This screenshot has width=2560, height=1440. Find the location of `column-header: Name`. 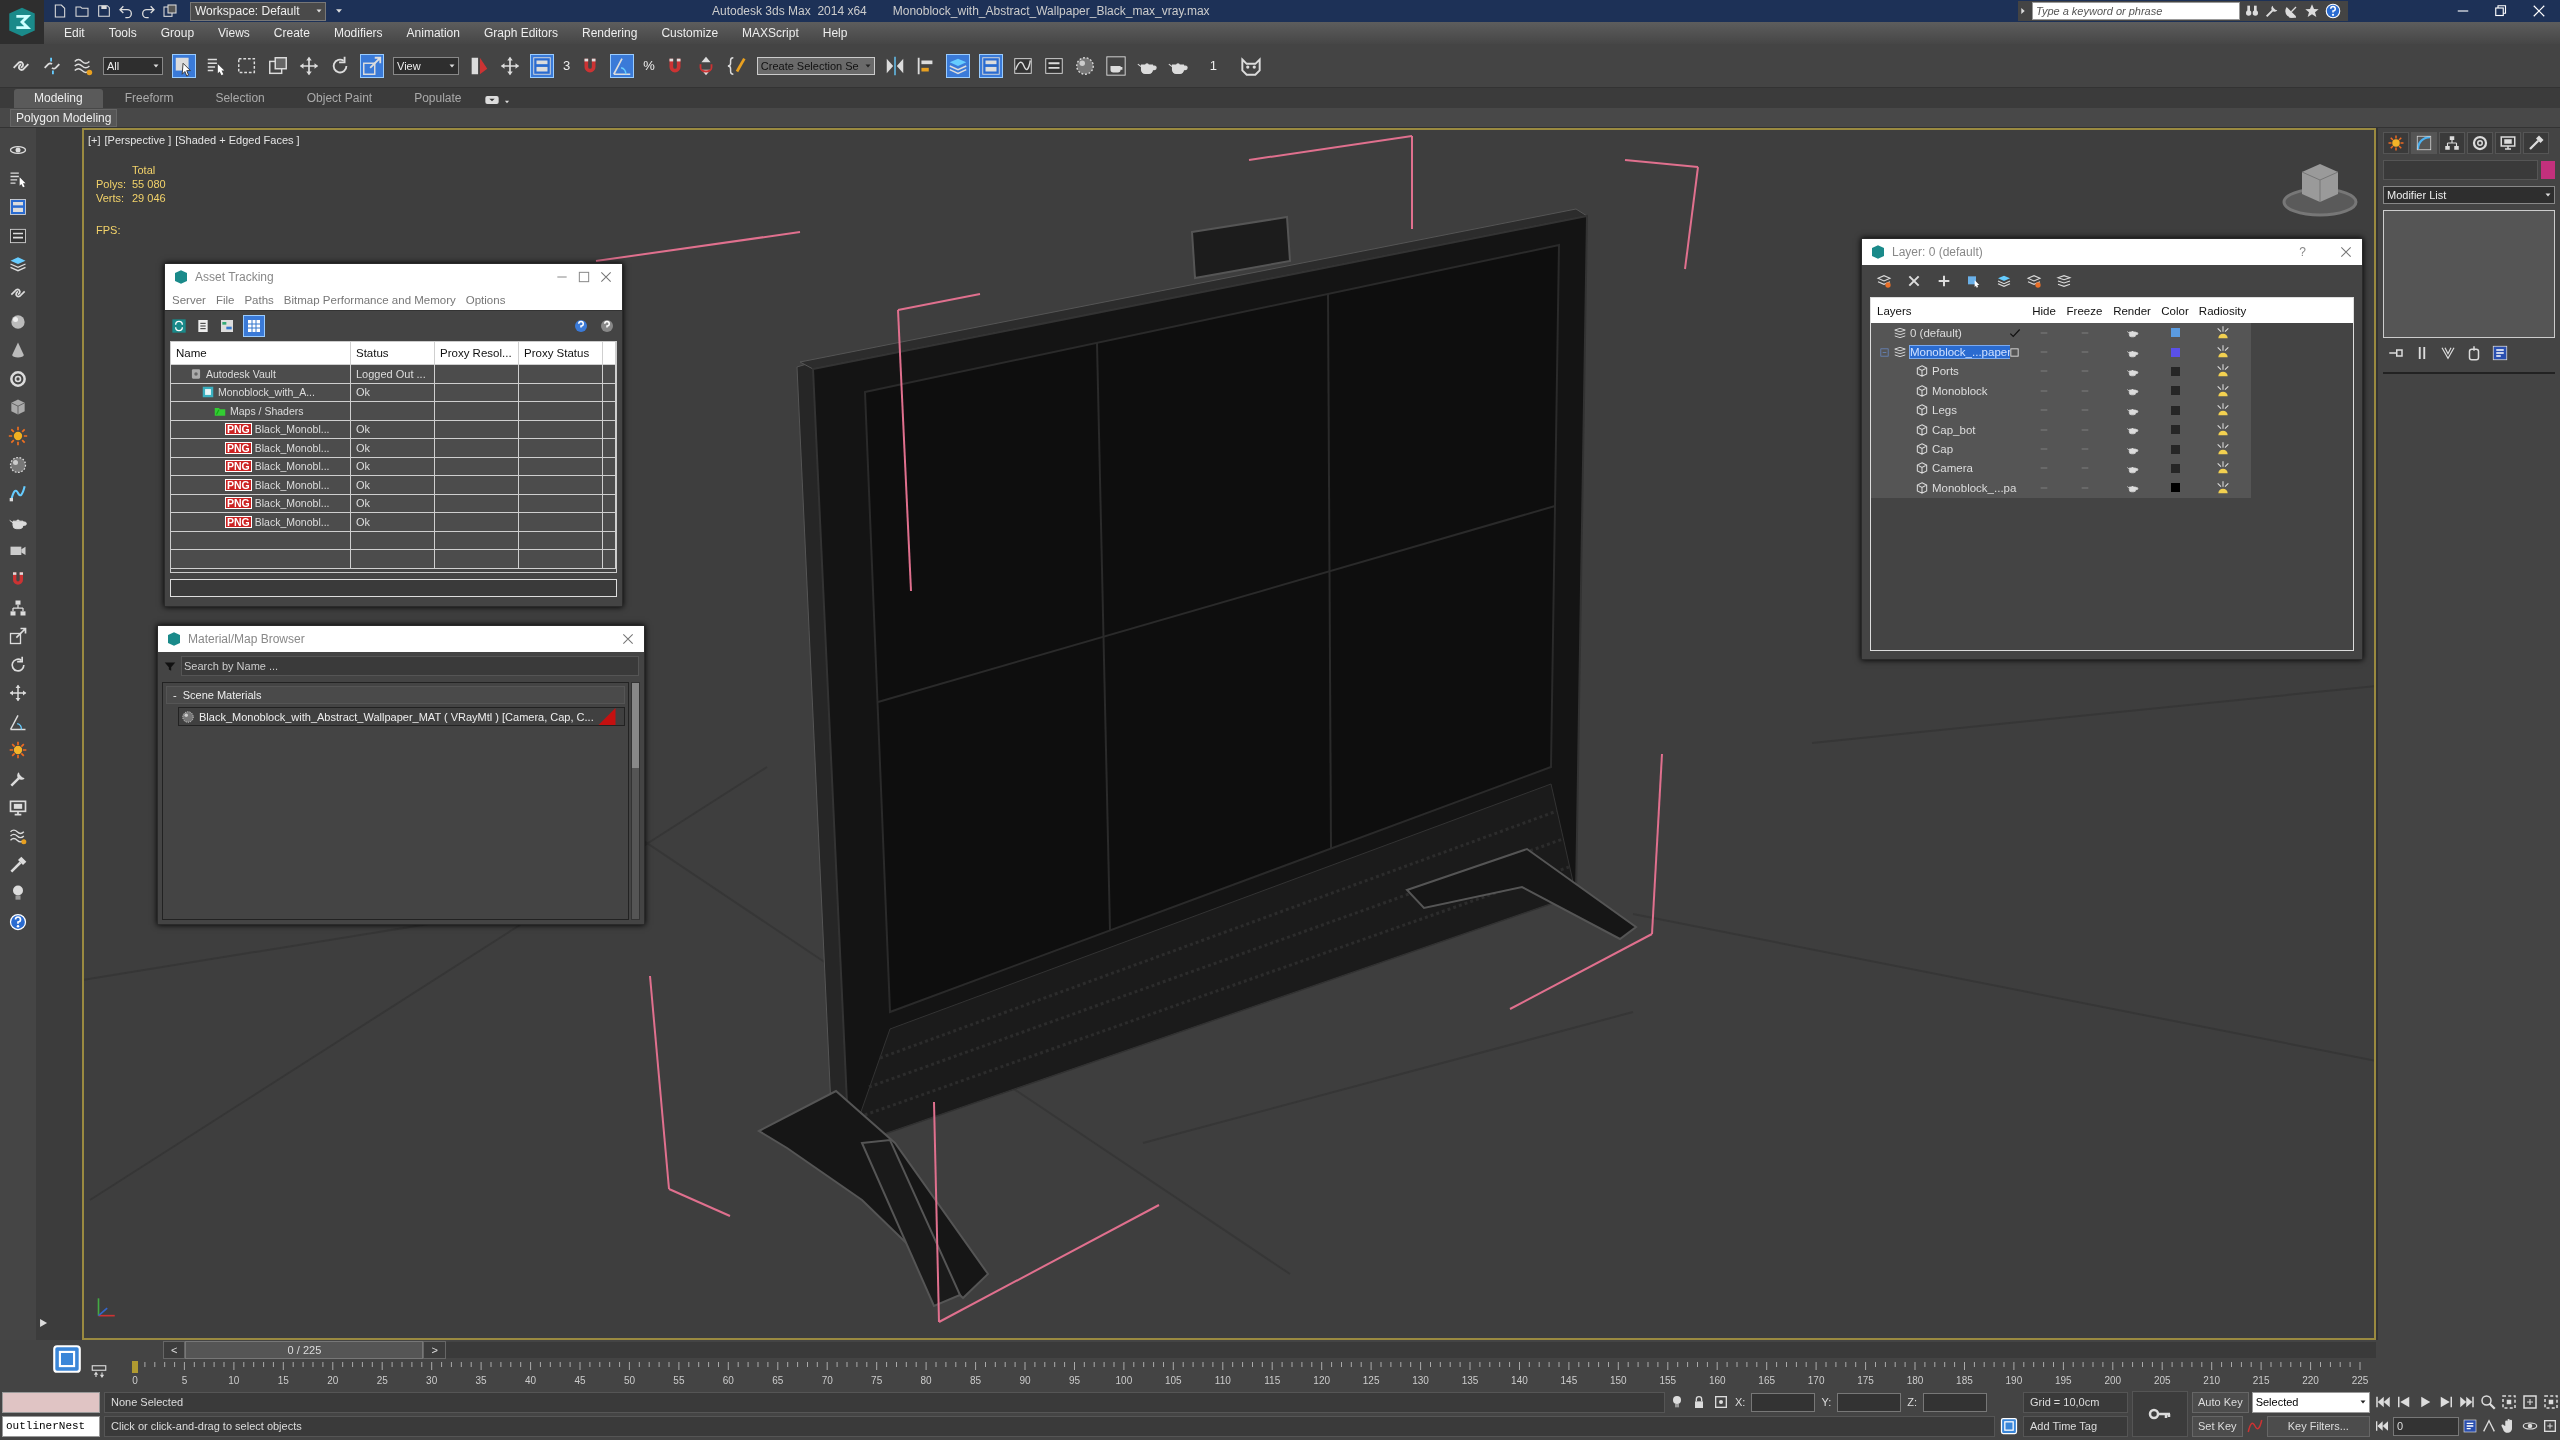

column-header: Name is located at coordinates (261, 353).